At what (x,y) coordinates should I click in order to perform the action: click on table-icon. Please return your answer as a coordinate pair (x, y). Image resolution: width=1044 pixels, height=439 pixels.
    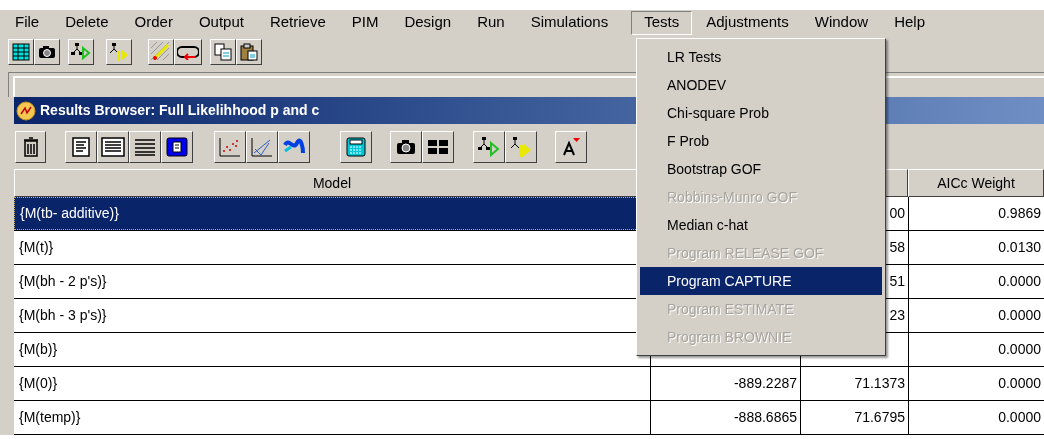
    Looking at the image, I should click on (21, 51).